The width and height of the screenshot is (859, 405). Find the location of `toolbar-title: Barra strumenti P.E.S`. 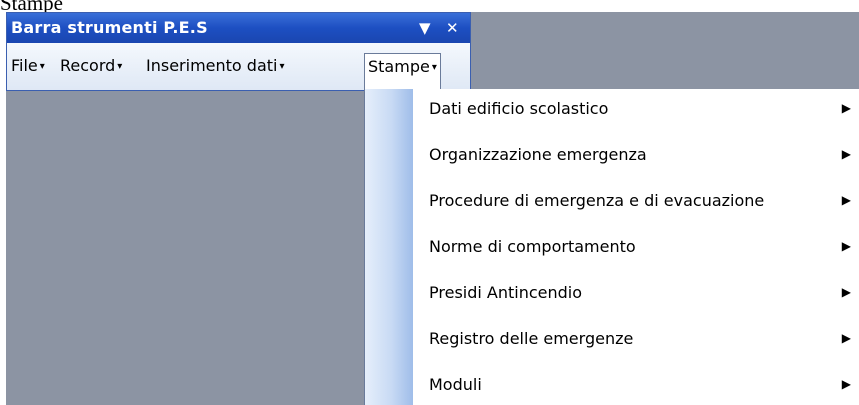

toolbar-title: Barra strumenti P.E.S is located at coordinates (109, 27).